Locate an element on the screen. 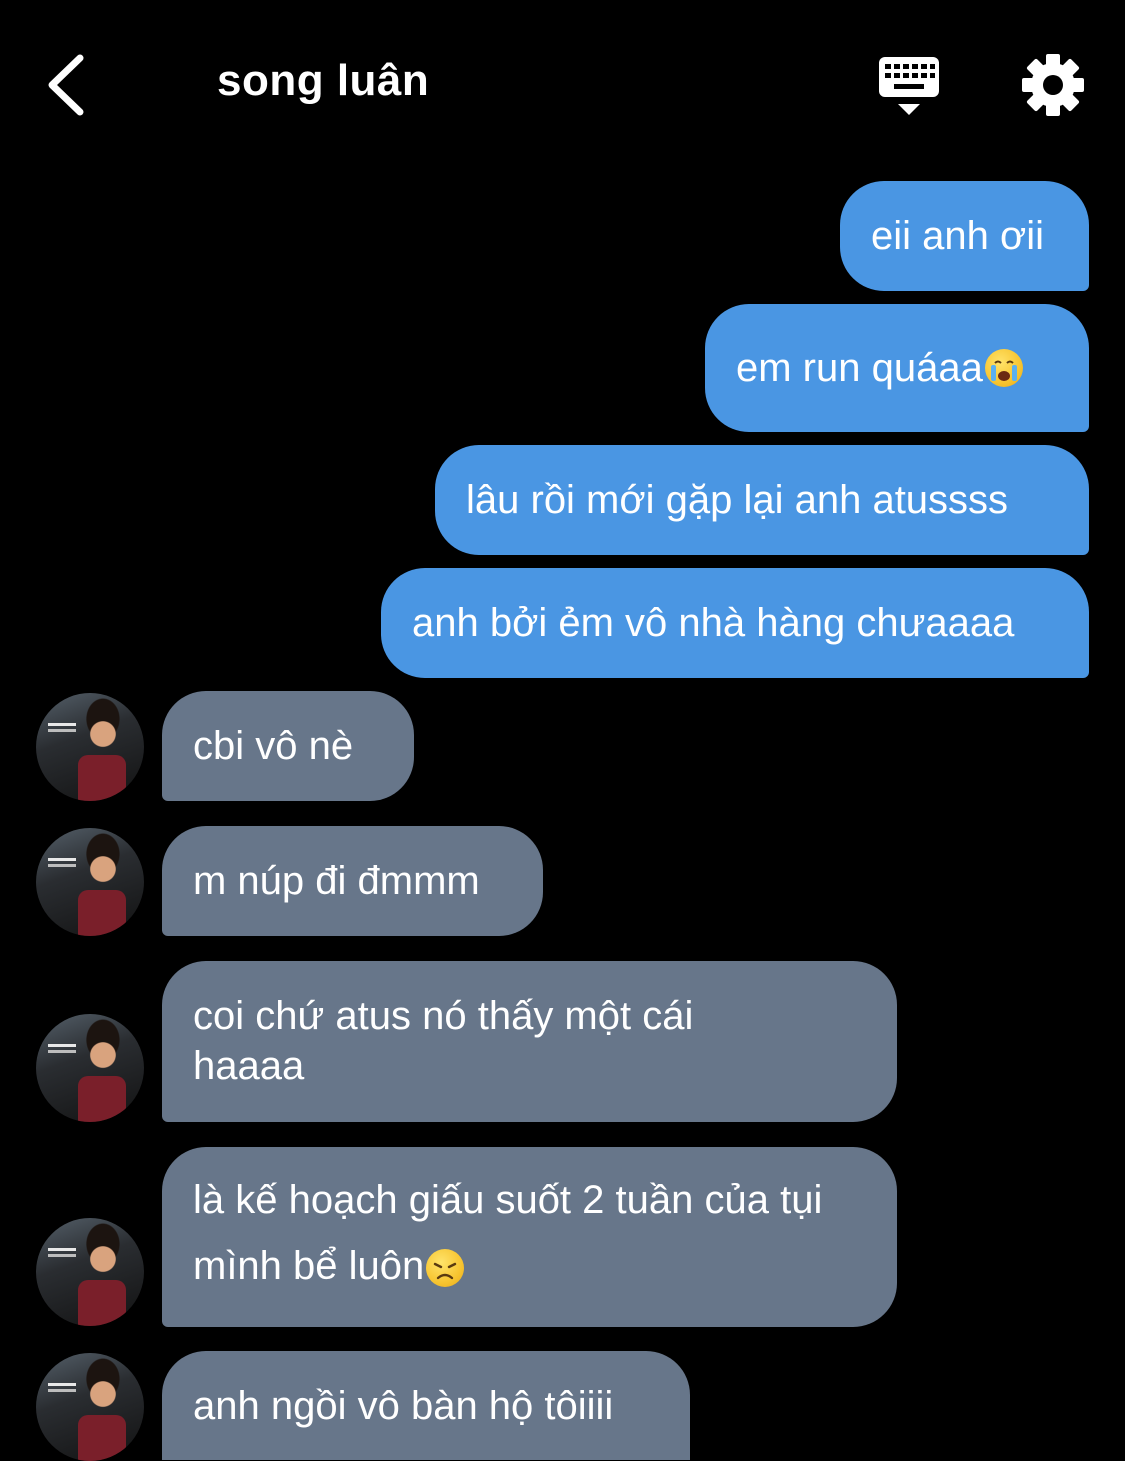  incoming-message: cbi vô nè is located at coordinates (288, 746).